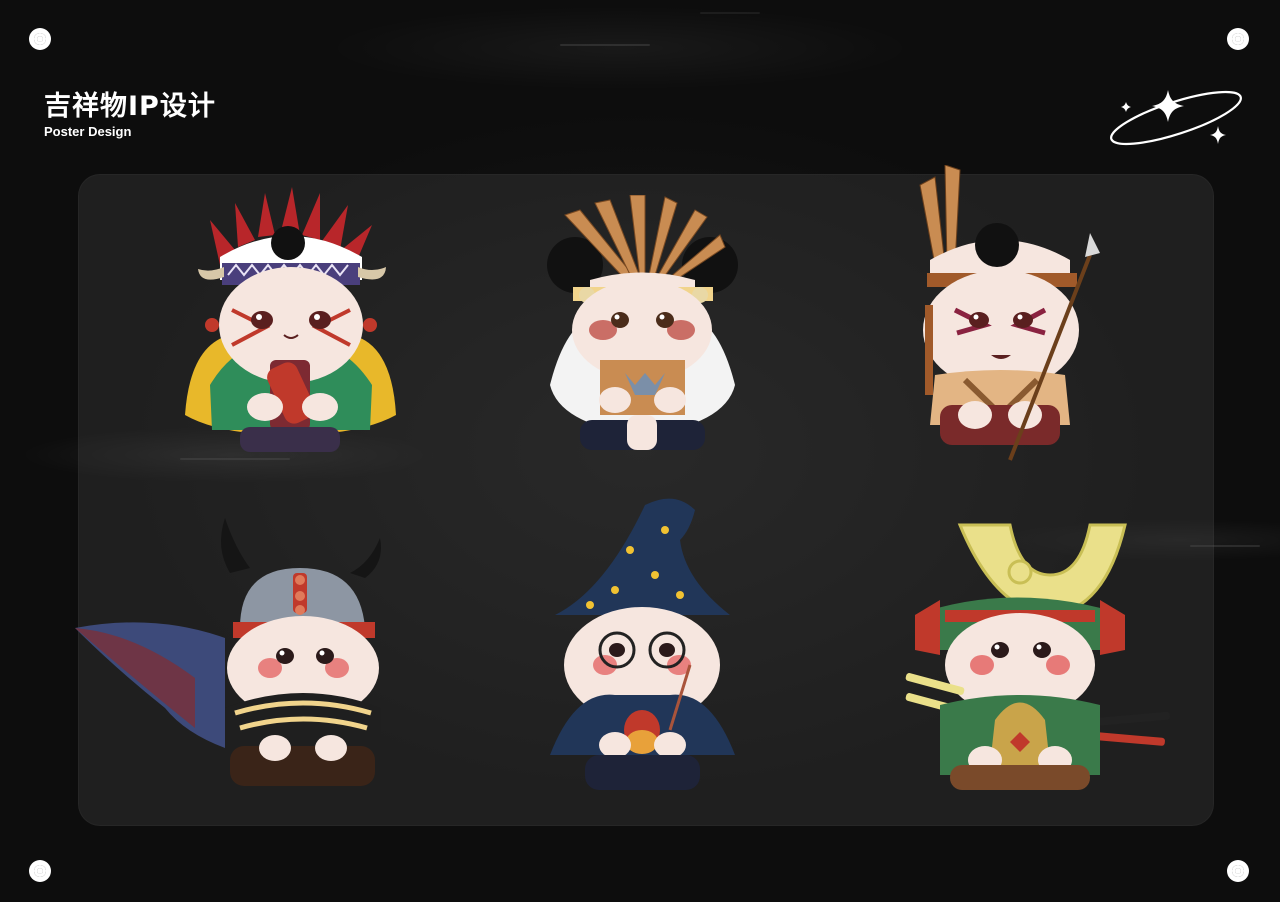 The height and width of the screenshot is (902, 1280). Describe the element at coordinates (642, 644) in the screenshot. I see `mascot-wizard` at that location.